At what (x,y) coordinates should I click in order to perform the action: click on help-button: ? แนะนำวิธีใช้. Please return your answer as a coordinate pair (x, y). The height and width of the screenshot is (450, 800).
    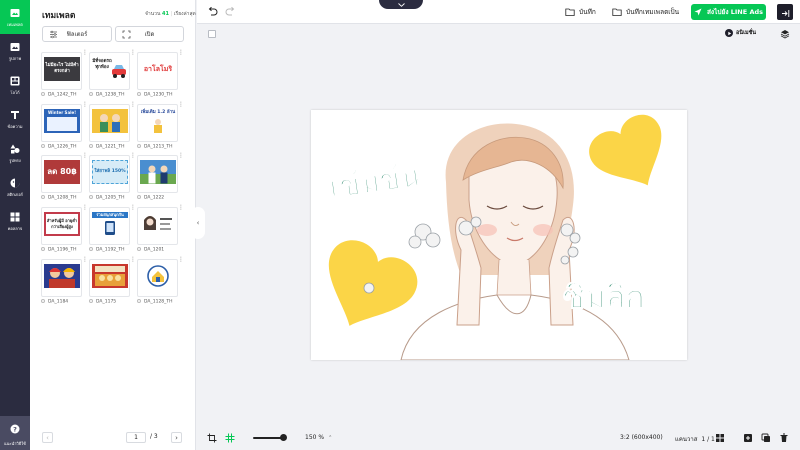
    Looking at the image, I should click on (15, 433).